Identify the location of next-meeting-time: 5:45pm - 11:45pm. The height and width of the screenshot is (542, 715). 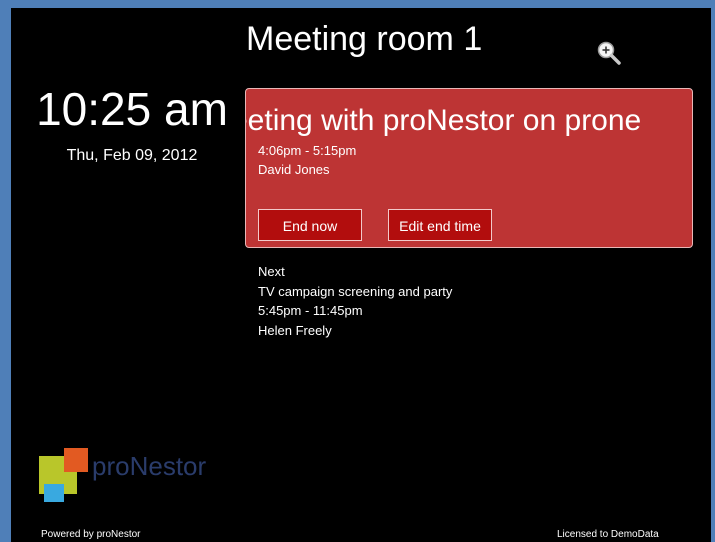
(310, 310).